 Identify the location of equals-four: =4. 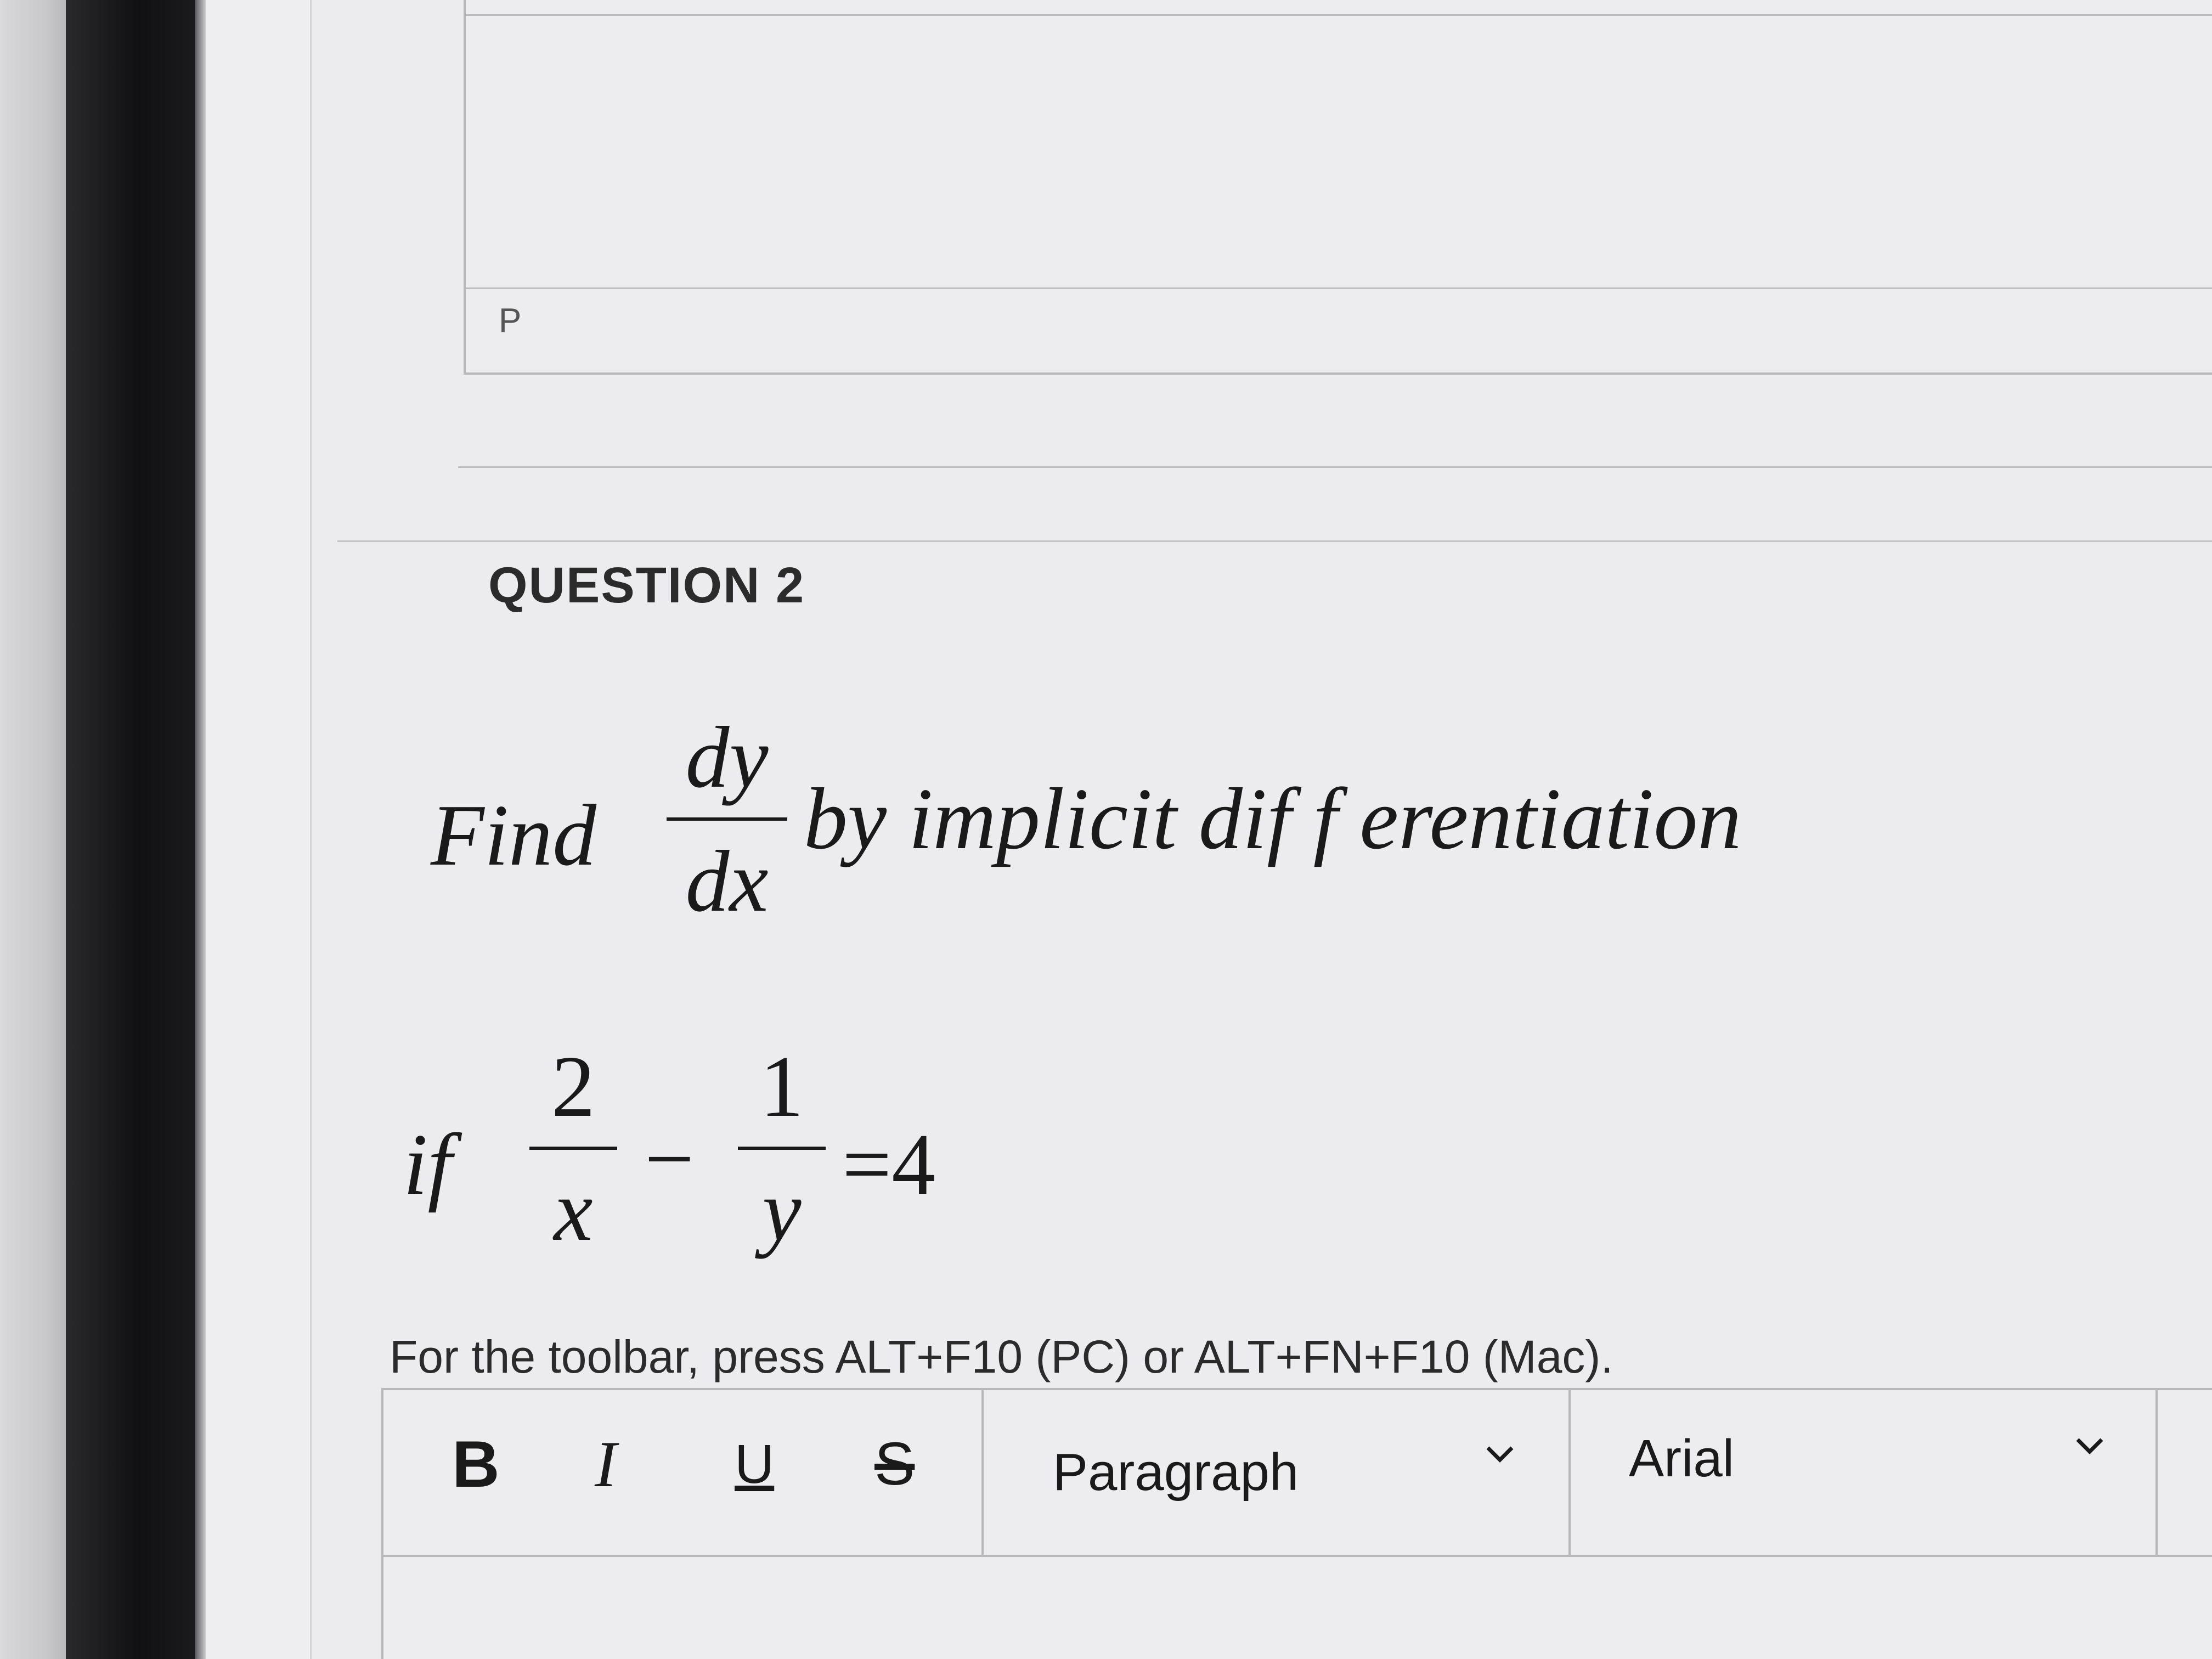
(889, 1164).